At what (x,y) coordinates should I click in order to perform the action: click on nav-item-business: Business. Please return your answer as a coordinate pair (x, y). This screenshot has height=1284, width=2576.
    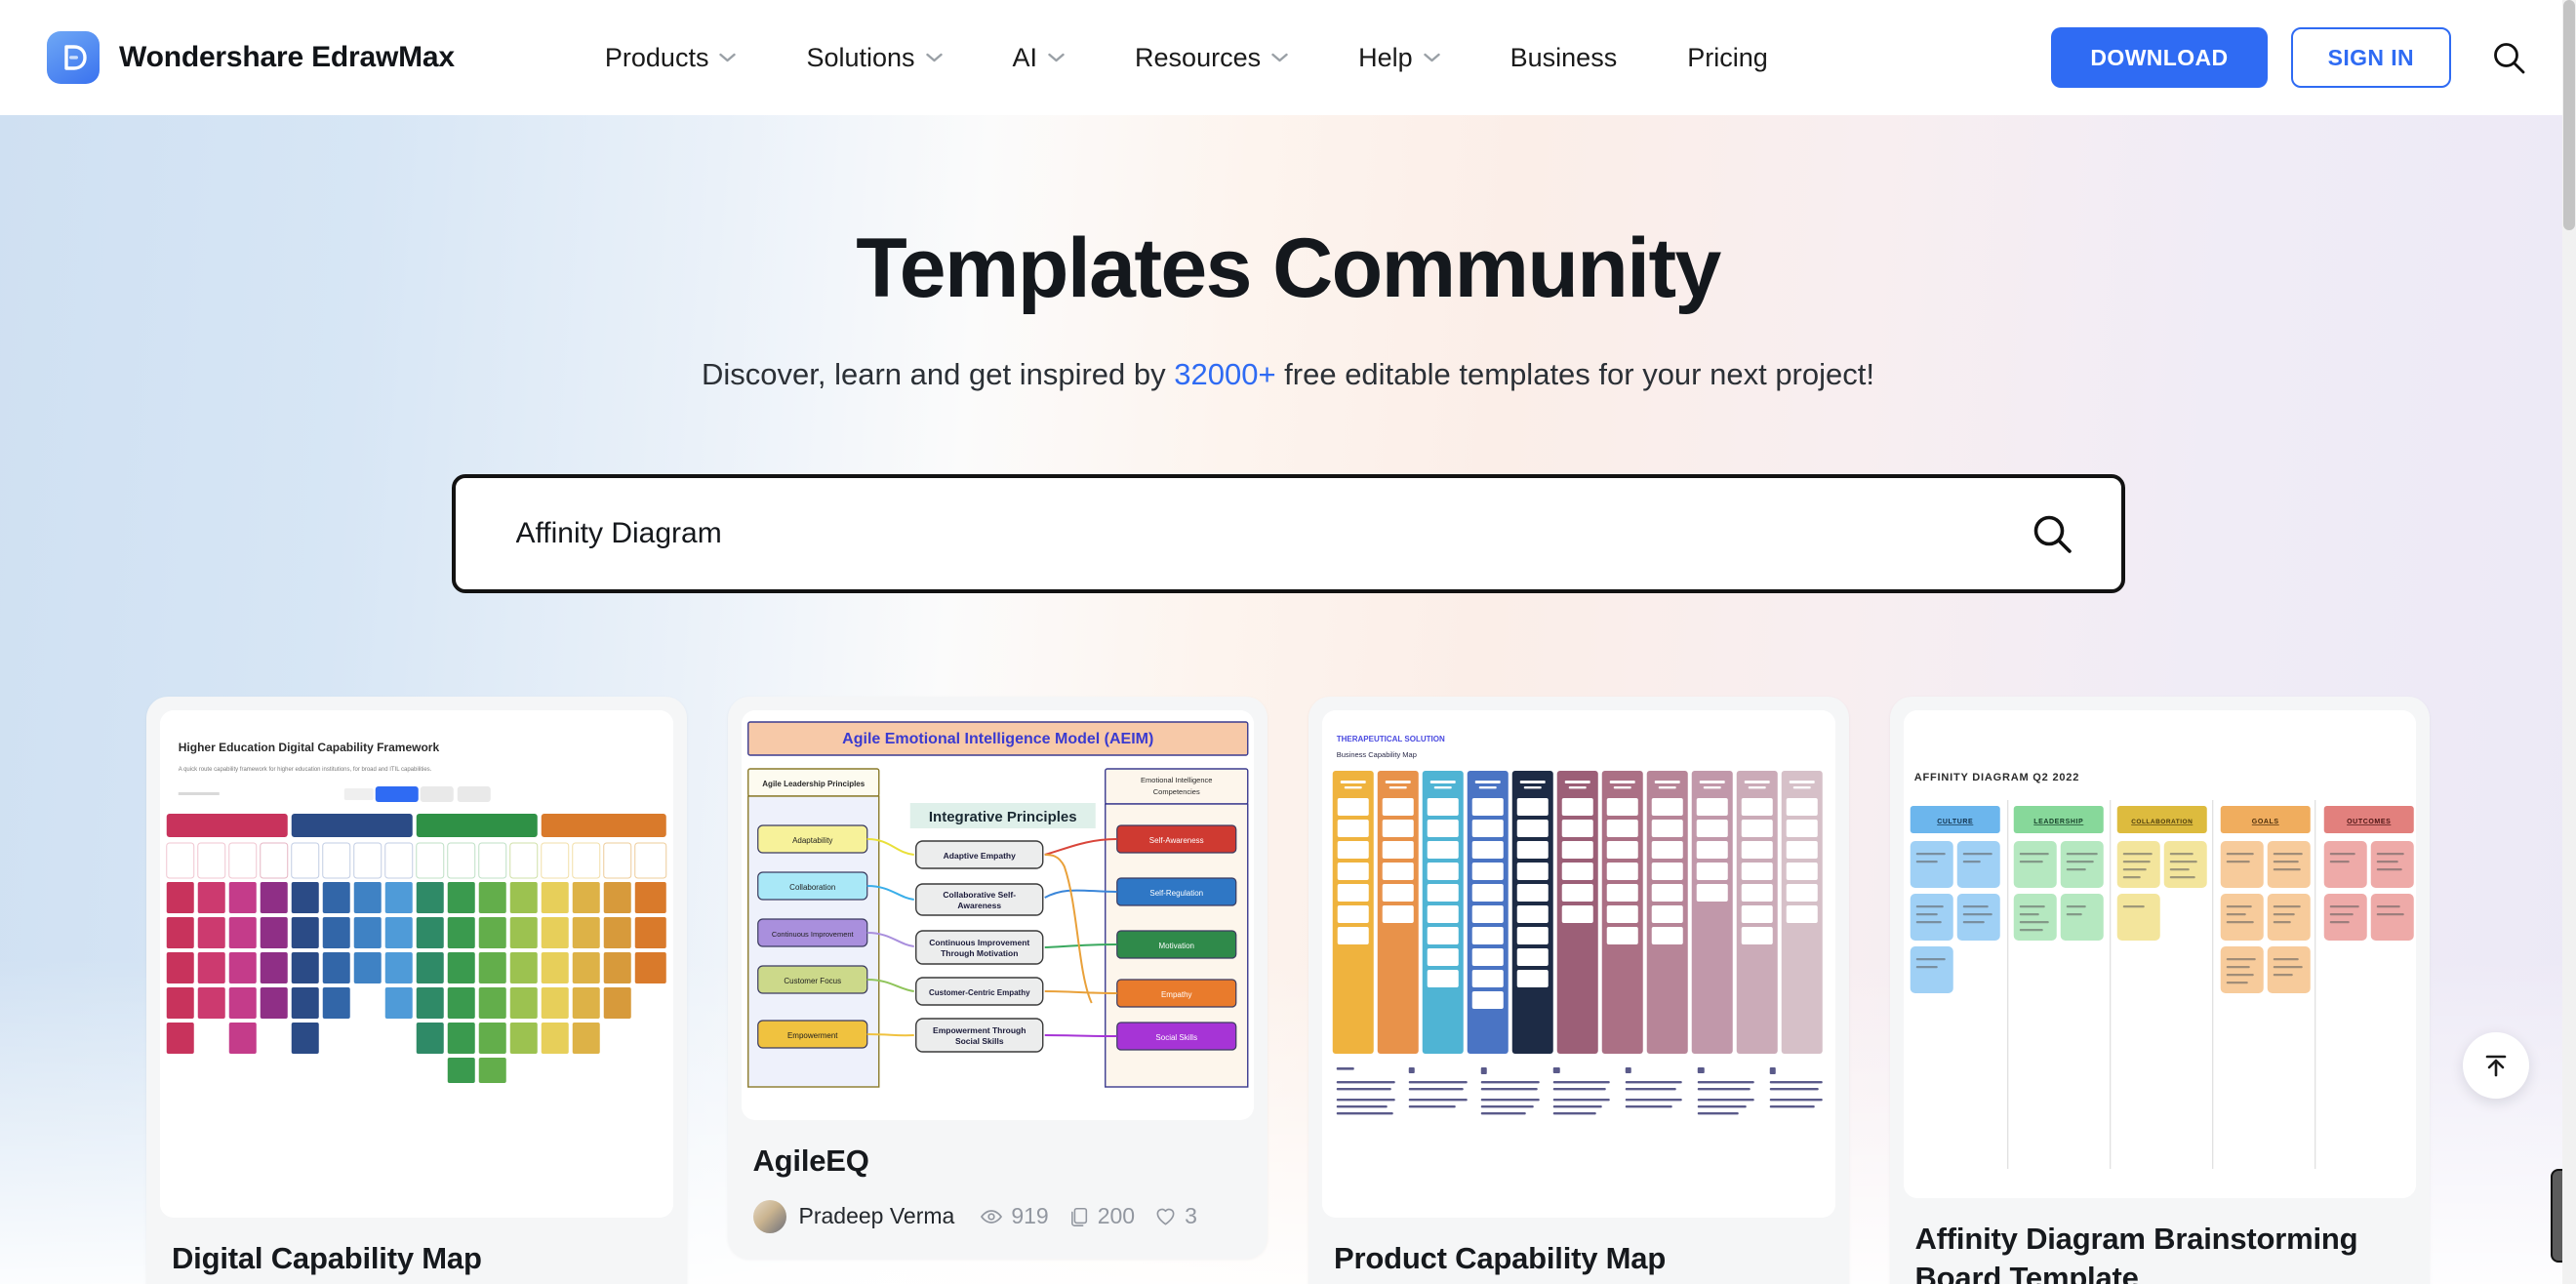
    Looking at the image, I should click on (1564, 57).